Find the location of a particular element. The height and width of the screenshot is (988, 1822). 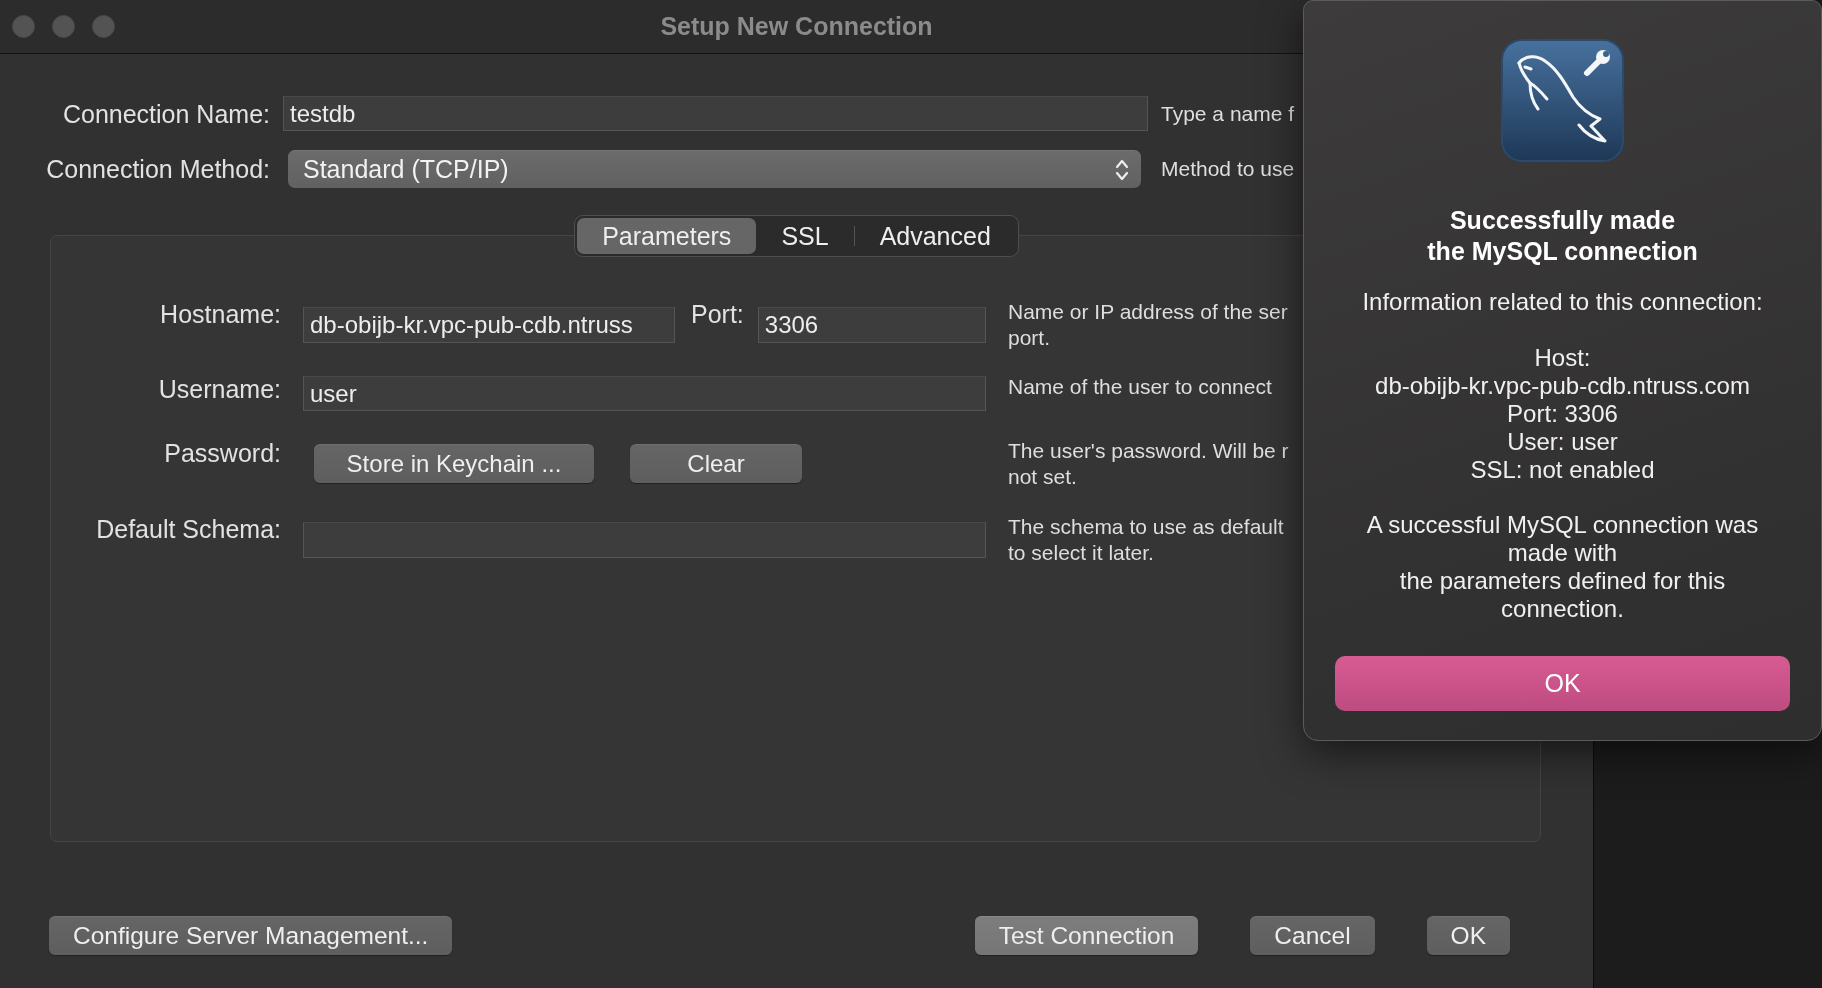

tab: Advanced is located at coordinates (935, 236).